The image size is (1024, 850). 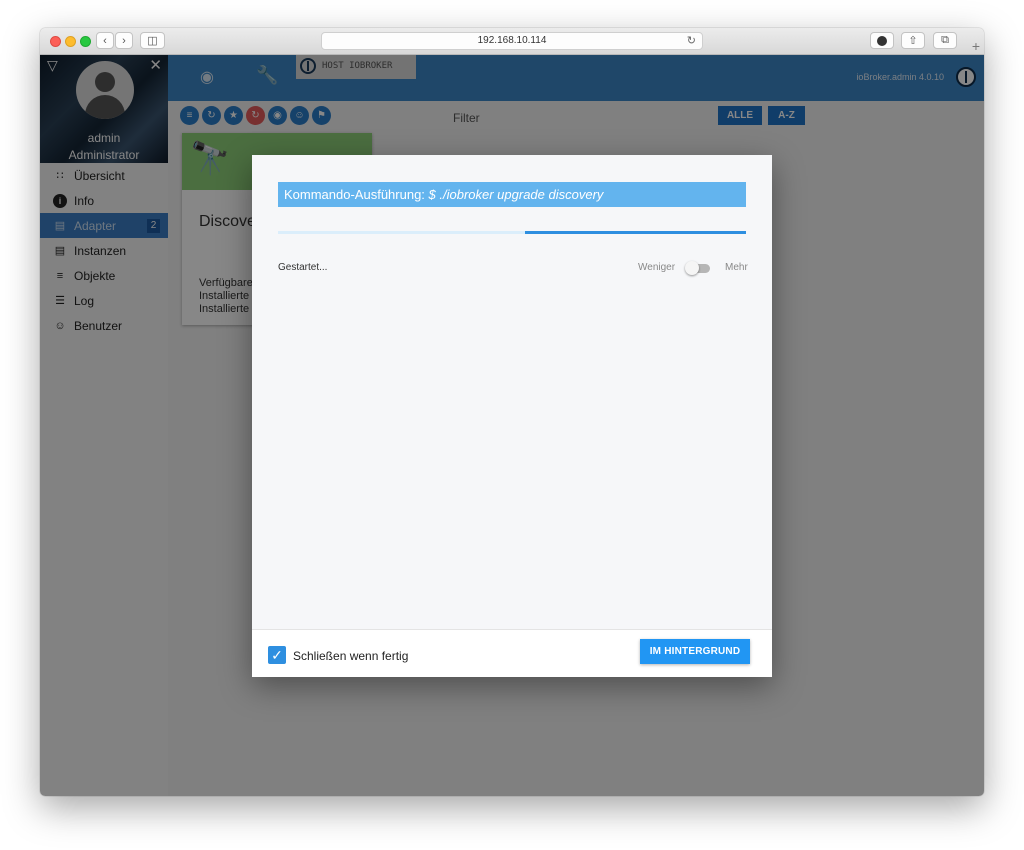 What do you see at coordinates (70, 41) in the screenshot?
I see `minimize-window-button` at bounding box center [70, 41].